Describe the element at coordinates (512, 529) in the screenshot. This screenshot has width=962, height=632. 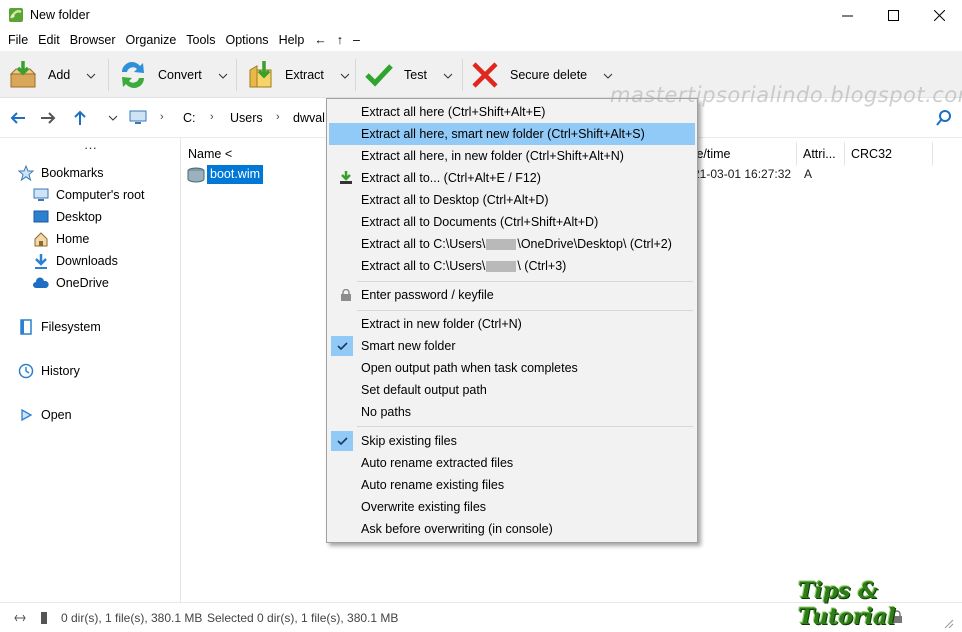
I see `menu-item-ask-before-overwriting: Ask before overwriting (in console)` at that location.